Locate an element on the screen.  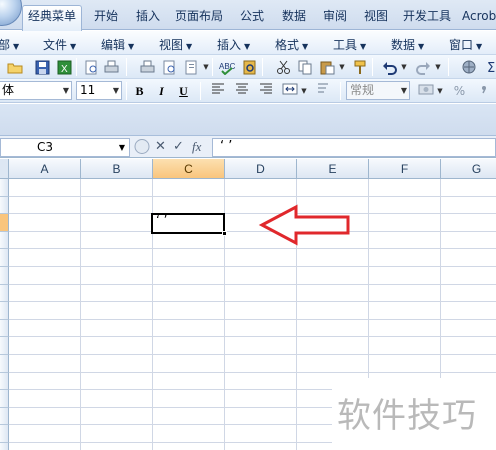
font-size-select: 11 ▼ is located at coordinates (99, 90).